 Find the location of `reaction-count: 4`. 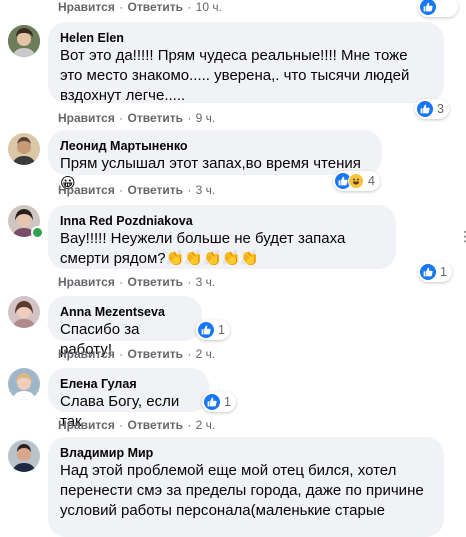

reaction-count: 4 is located at coordinates (356, 181).